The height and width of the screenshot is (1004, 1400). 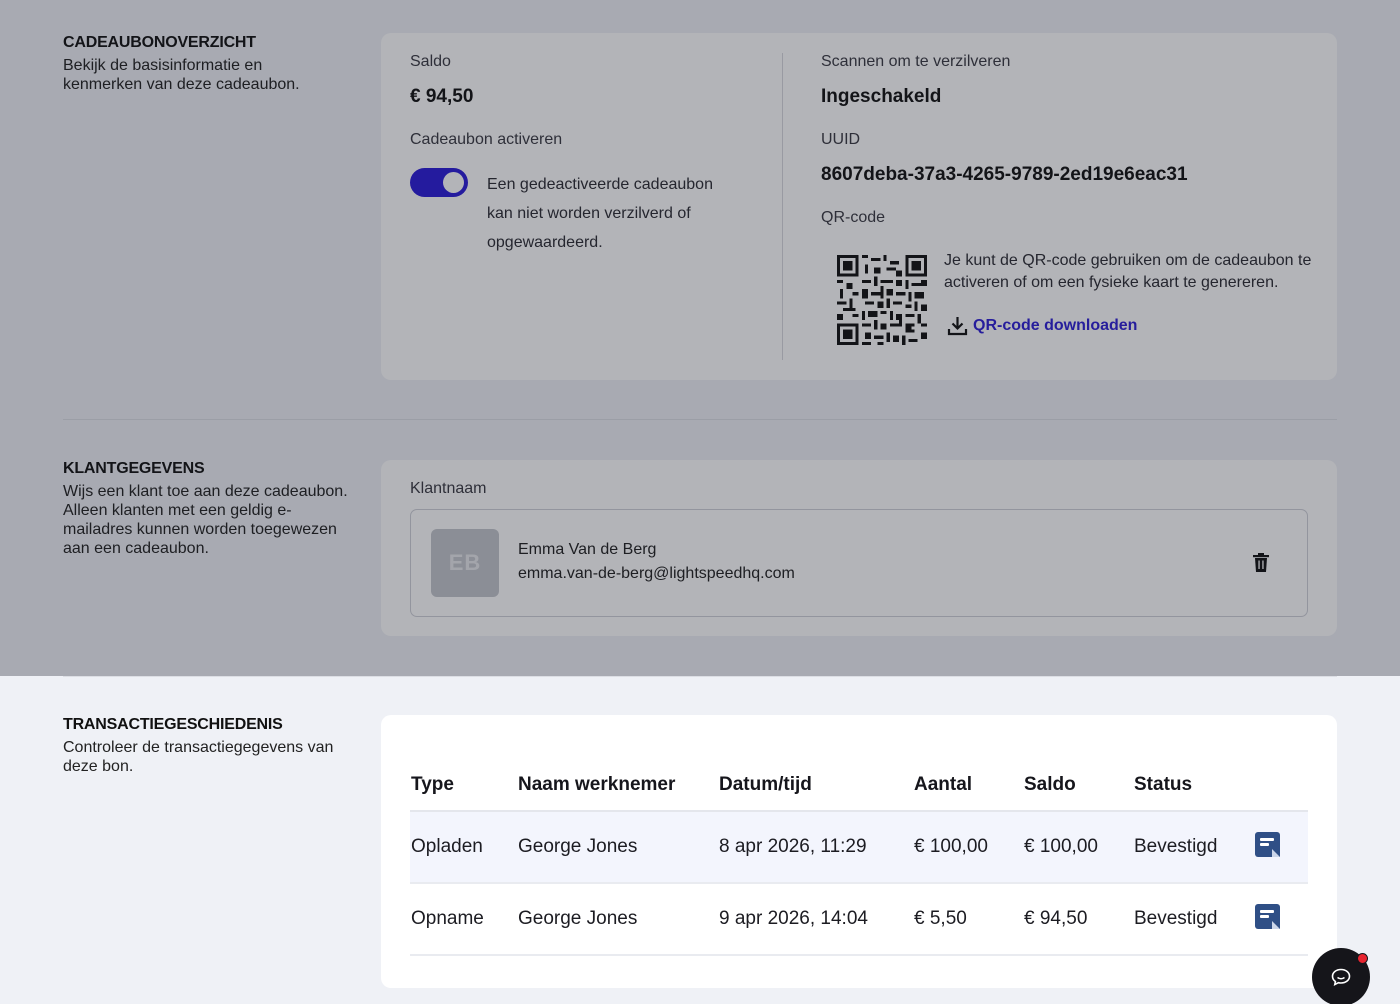 I want to click on uuid-label: UUID, so click(x=841, y=139).